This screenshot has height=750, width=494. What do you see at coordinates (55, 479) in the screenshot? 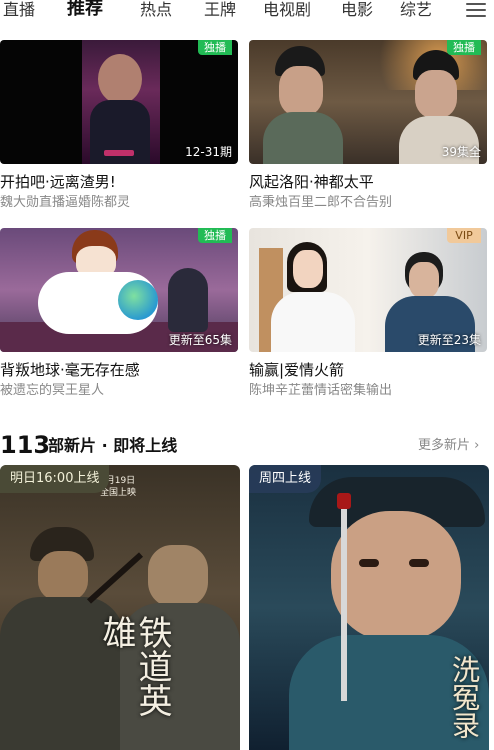
I see `release-tag: 明日16:00上线` at bounding box center [55, 479].